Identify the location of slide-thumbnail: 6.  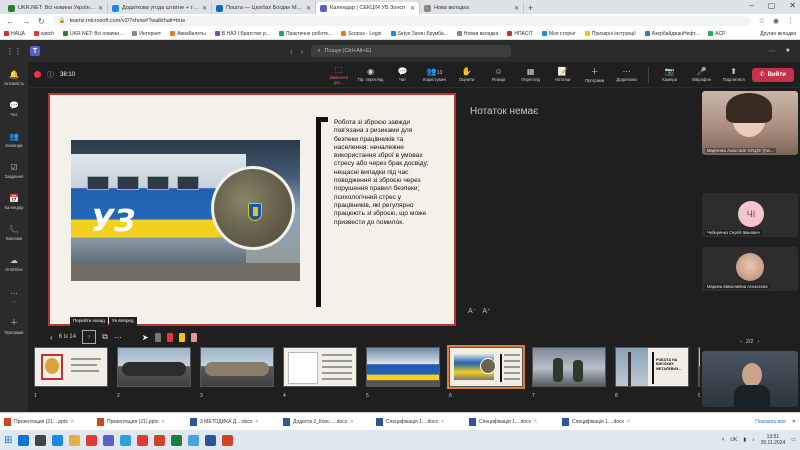
(486, 372).